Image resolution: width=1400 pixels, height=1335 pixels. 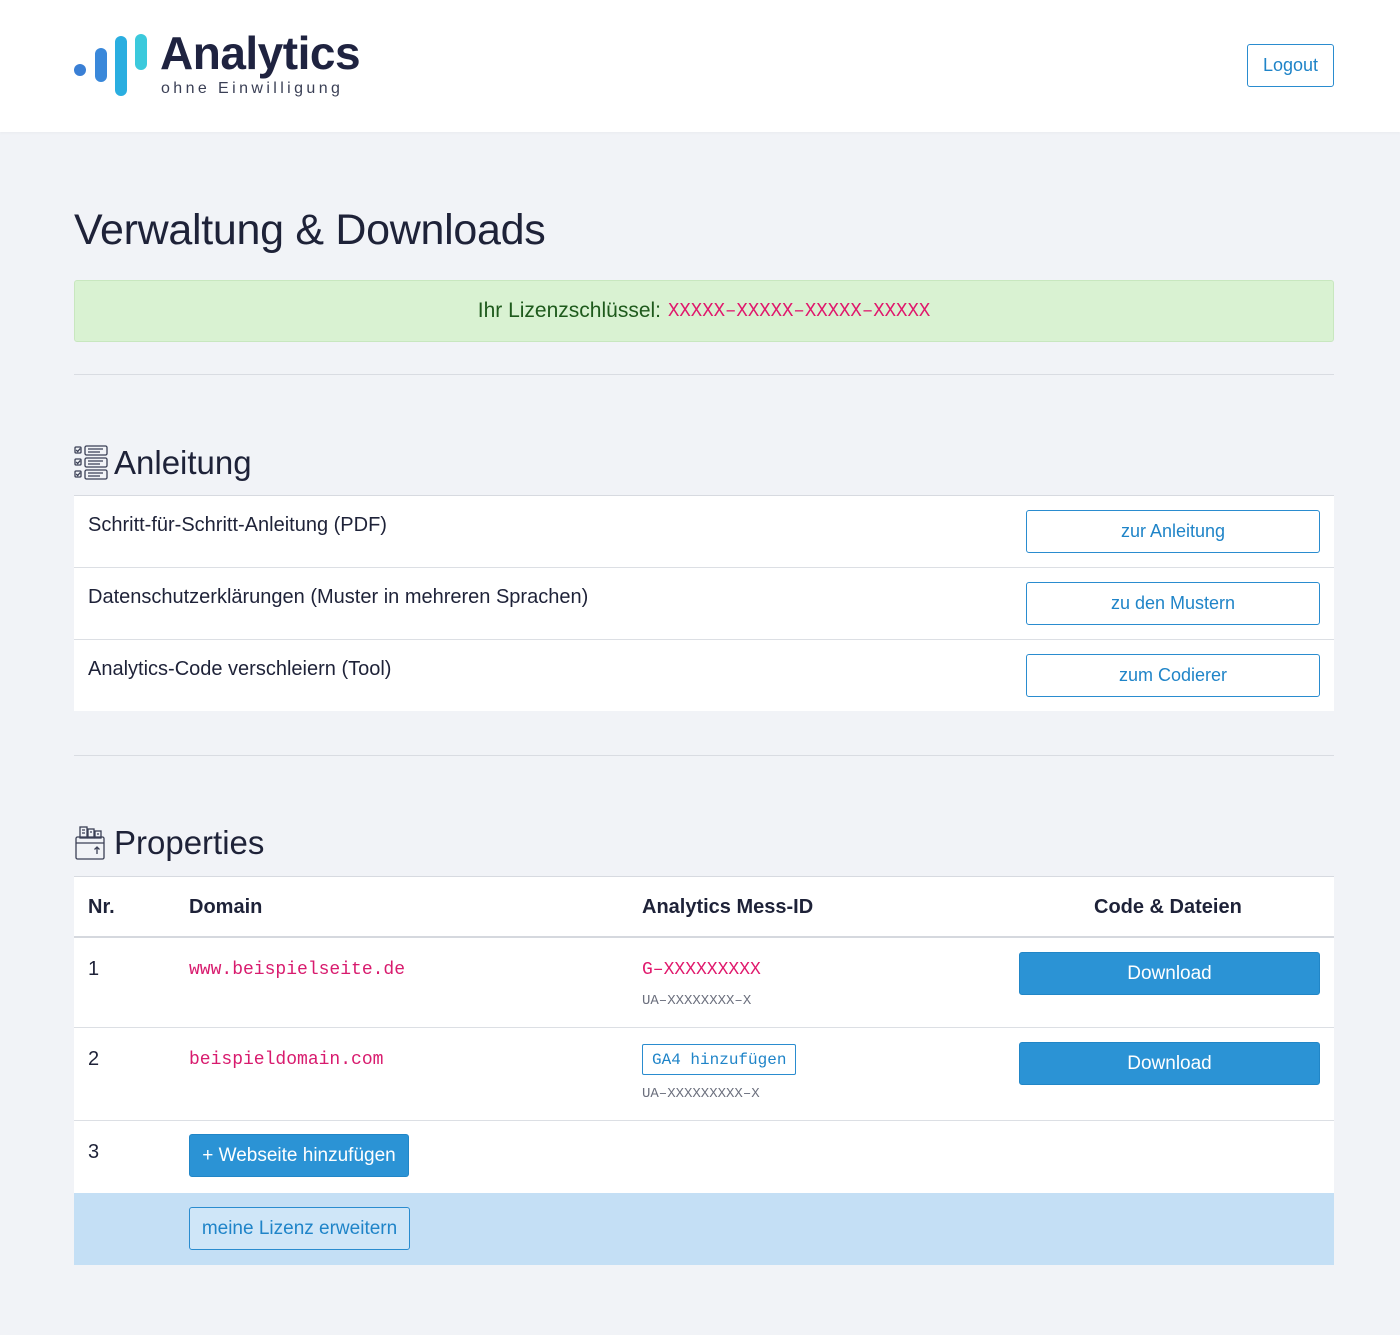 What do you see at coordinates (697, 1001) in the screenshot?
I see `ua-id: UA–XXXXXXXX–X` at bounding box center [697, 1001].